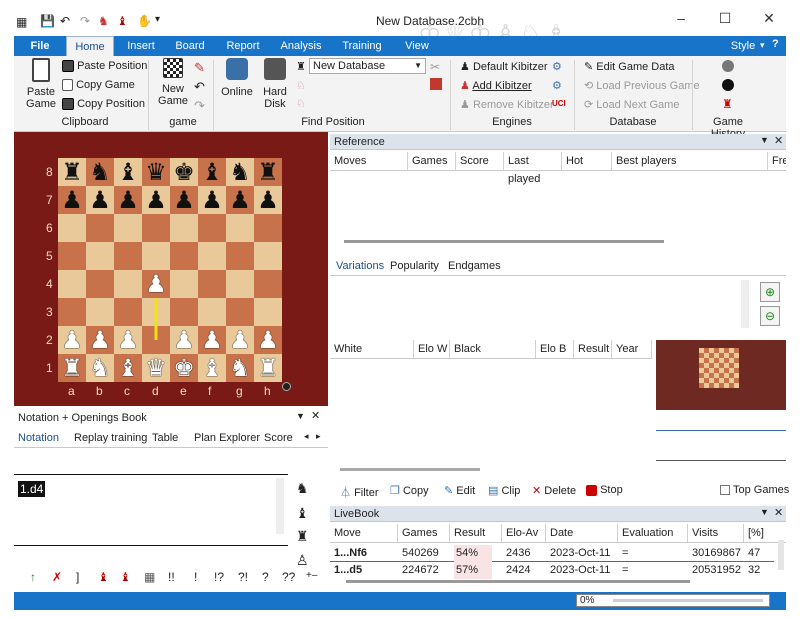 The width and height of the screenshot is (800, 618). What do you see at coordinates (227, 438) in the screenshot?
I see `tab-plan-explorer: Plan Explorer` at bounding box center [227, 438].